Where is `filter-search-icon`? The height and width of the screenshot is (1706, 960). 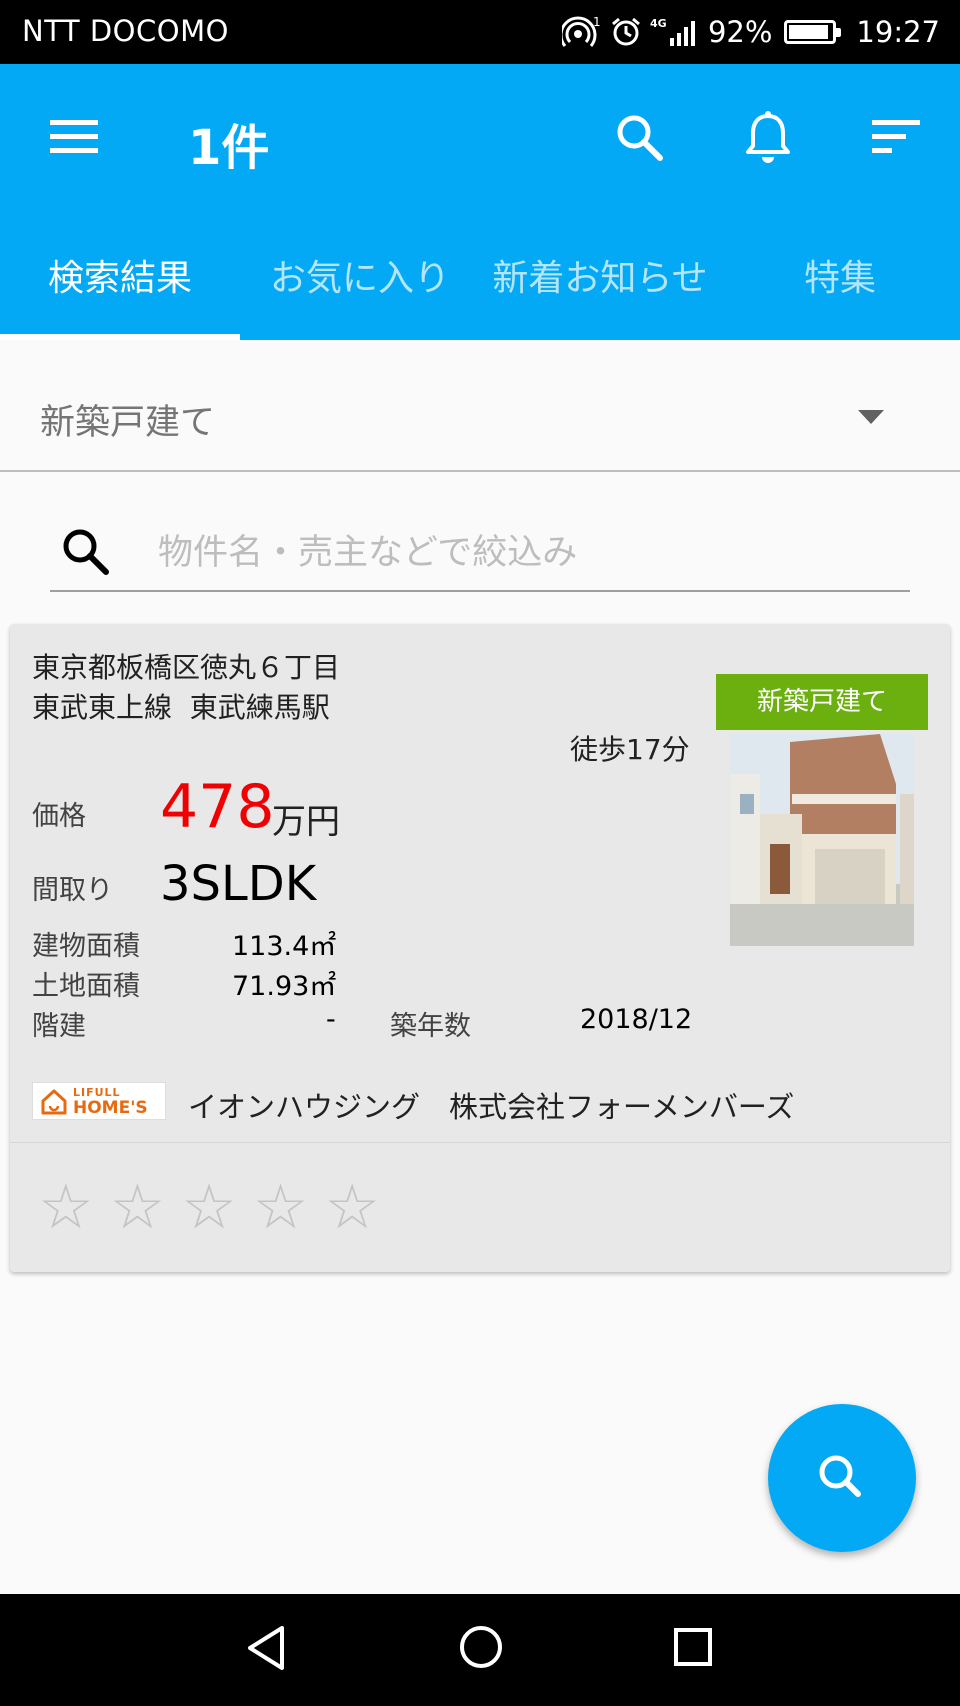
filter-search-icon is located at coordinates (86, 552).